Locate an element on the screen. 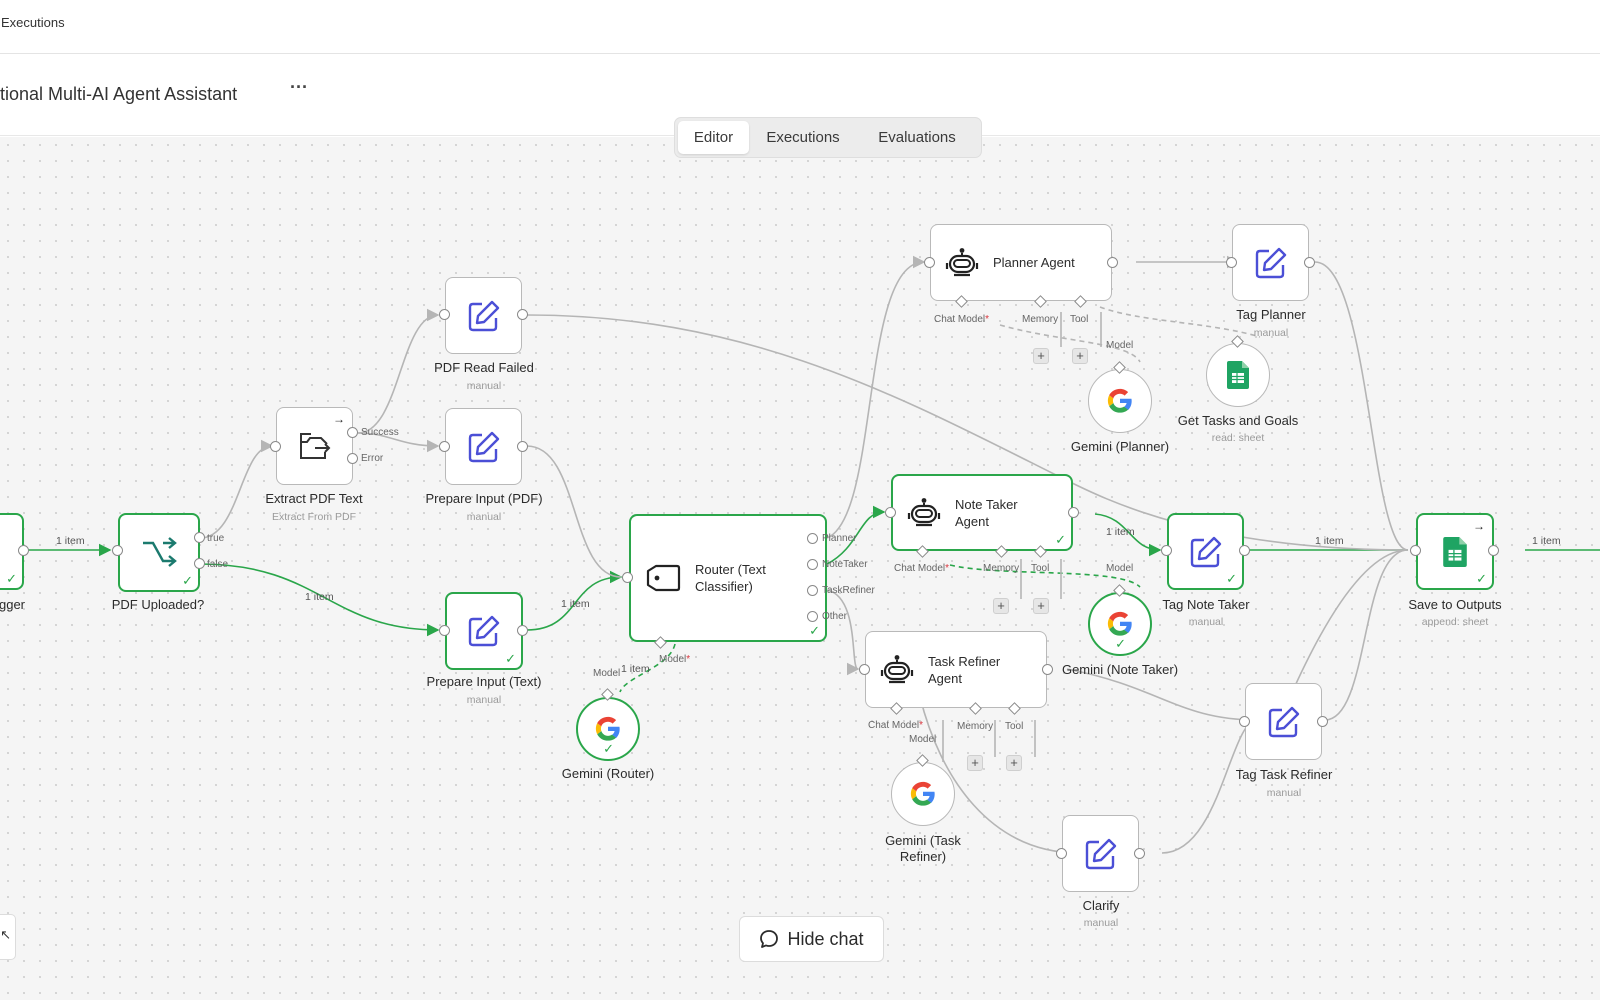 This screenshot has width=1600, height=1000. node-title: Prepare Input (PDF) is located at coordinates (484, 498).